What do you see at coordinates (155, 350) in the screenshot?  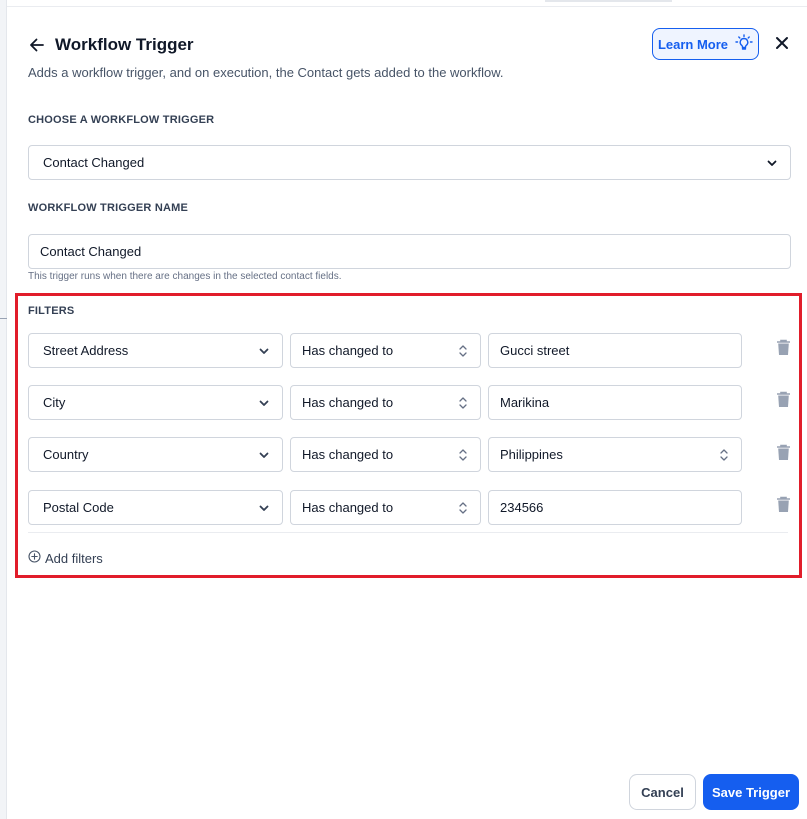 I see `filter-field-select: Street Address` at bounding box center [155, 350].